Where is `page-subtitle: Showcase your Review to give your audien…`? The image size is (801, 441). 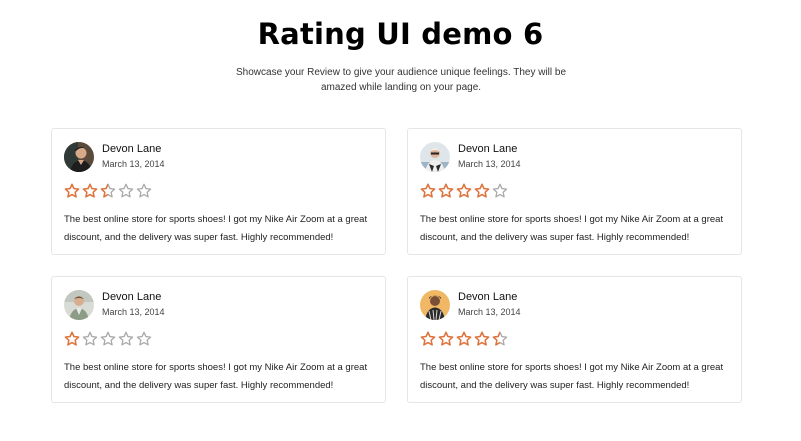 page-subtitle: Showcase your Review to give your audien… is located at coordinates (401, 80).